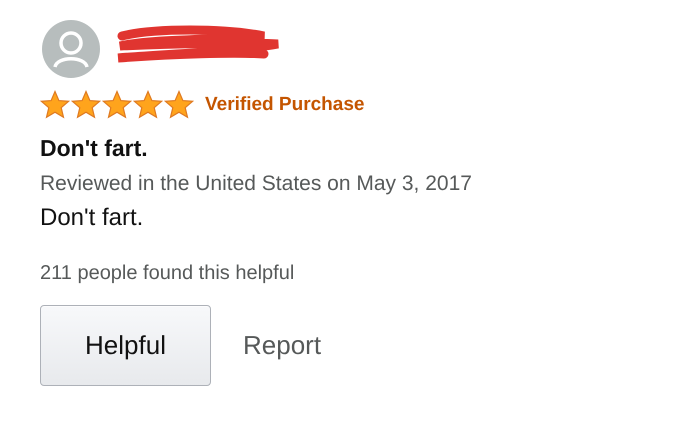 The width and height of the screenshot is (700, 444). Describe the element at coordinates (282, 345) in the screenshot. I see `report-link: Report` at that location.